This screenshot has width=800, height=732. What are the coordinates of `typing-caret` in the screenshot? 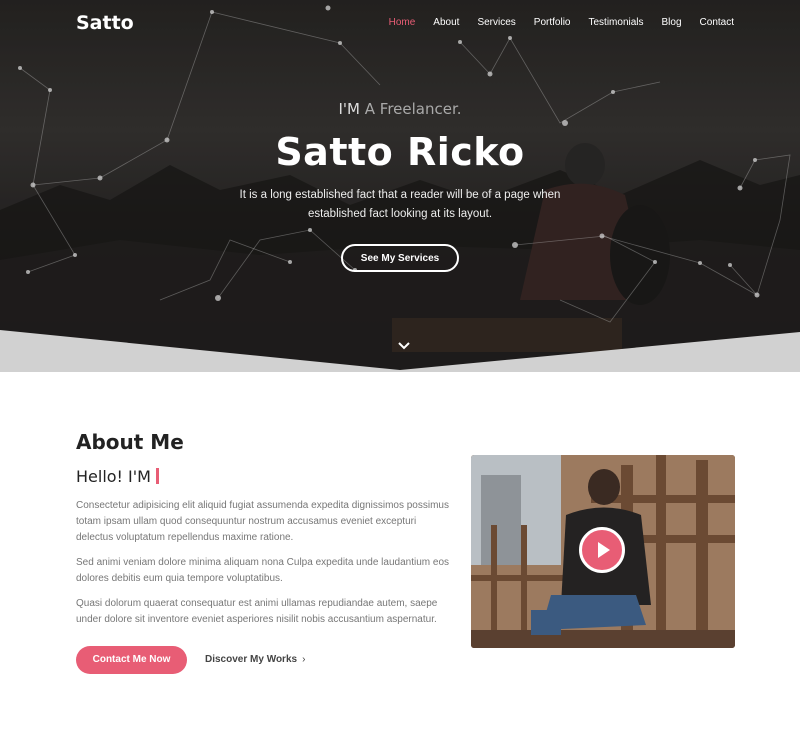 It's located at (157, 476).